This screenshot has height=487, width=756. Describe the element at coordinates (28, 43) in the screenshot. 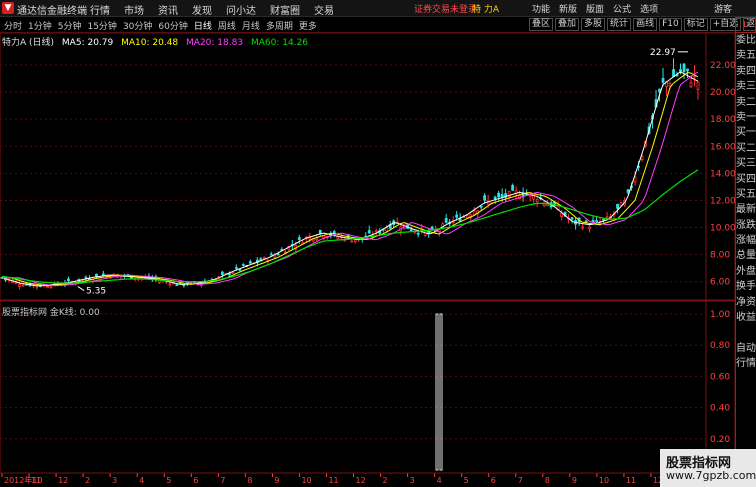

I see `stock-period-label: 特力A (日线)` at that location.